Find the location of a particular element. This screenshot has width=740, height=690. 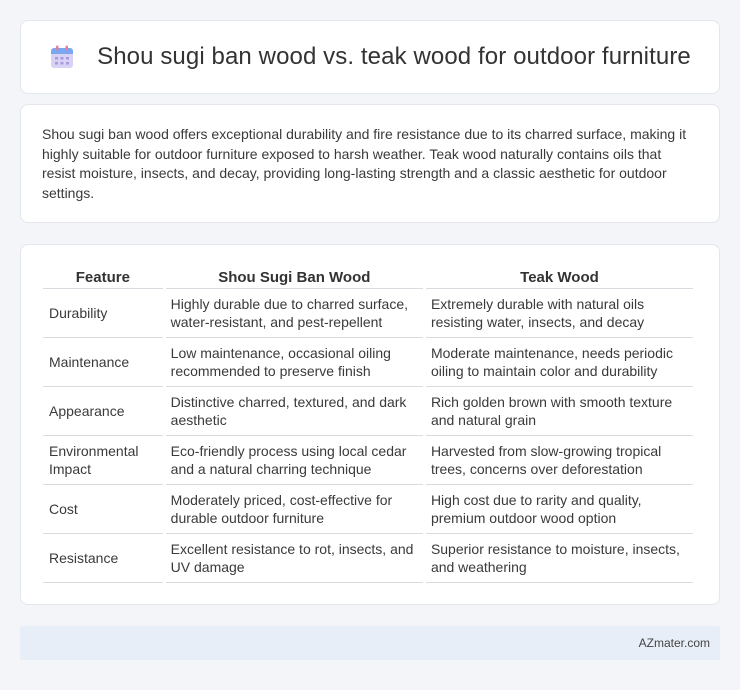

footer-bar: AZmater.com is located at coordinates (370, 643).